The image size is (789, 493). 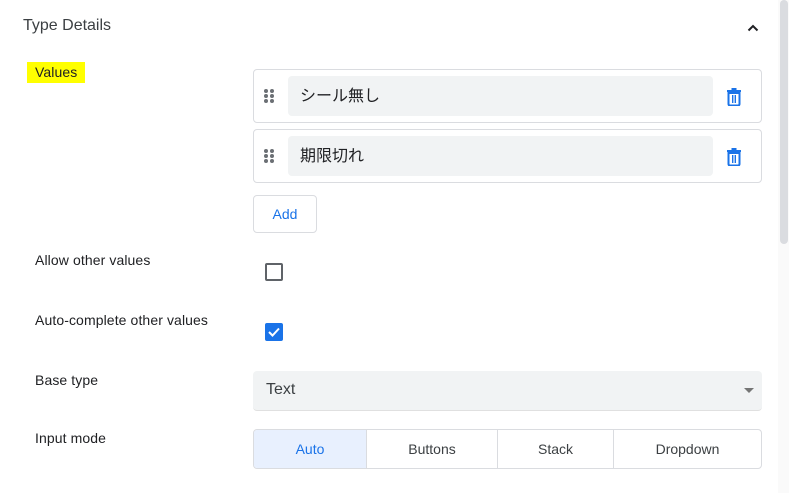 What do you see at coordinates (687, 449) in the screenshot?
I see `input-mode-dropdown: Dropdown` at bounding box center [687, 449].